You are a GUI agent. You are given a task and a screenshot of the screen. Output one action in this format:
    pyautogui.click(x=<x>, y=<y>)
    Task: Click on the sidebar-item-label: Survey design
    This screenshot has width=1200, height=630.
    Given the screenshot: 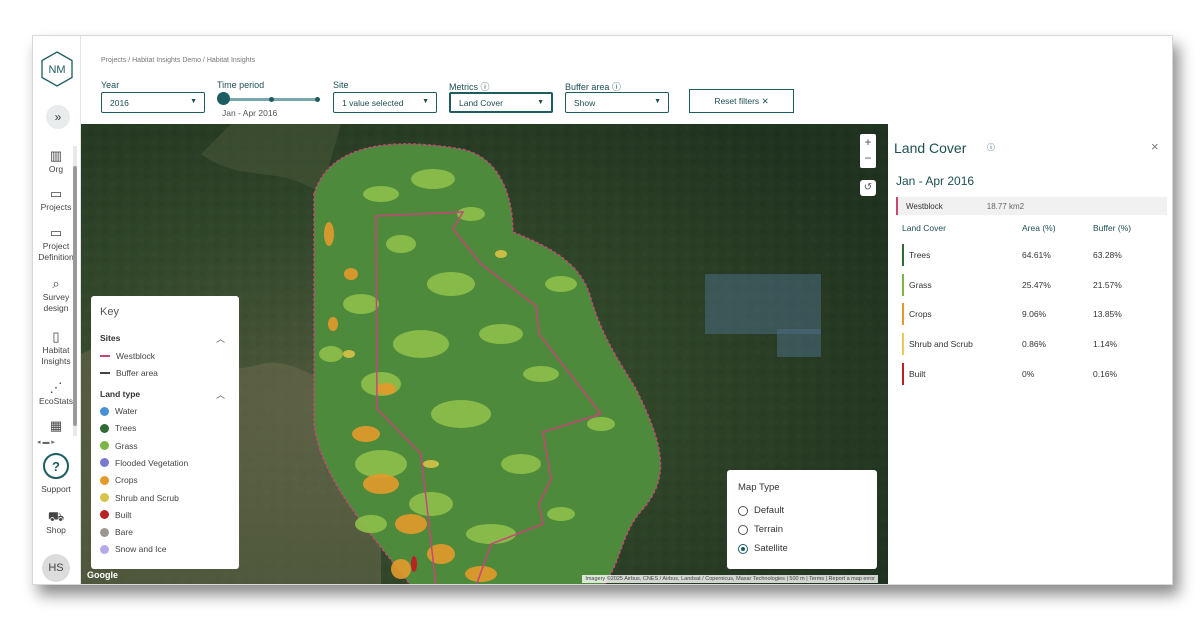 What is the action you would take?
    pyautogui.click(x=56, y=302)
    